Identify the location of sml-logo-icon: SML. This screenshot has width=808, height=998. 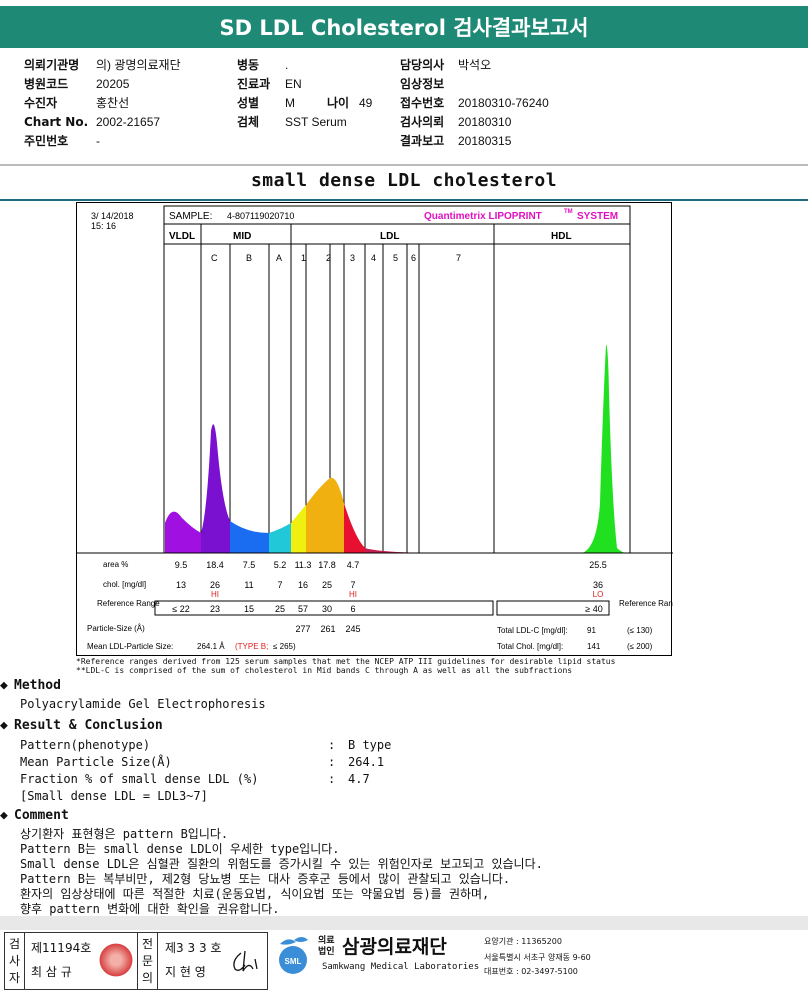
(293, 955).